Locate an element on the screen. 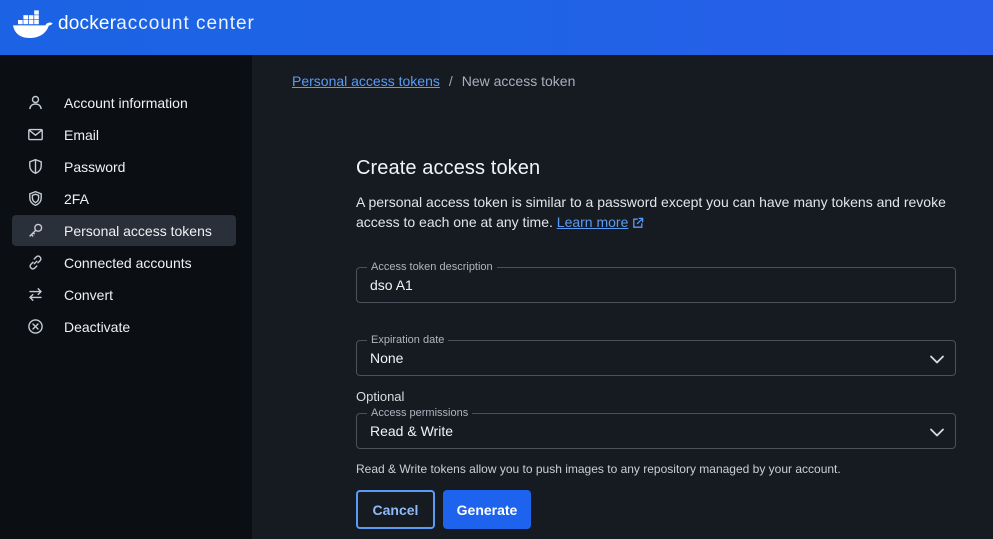 The image size is (993, 539). optional-label: Optional is located at coordinates (380, 396).